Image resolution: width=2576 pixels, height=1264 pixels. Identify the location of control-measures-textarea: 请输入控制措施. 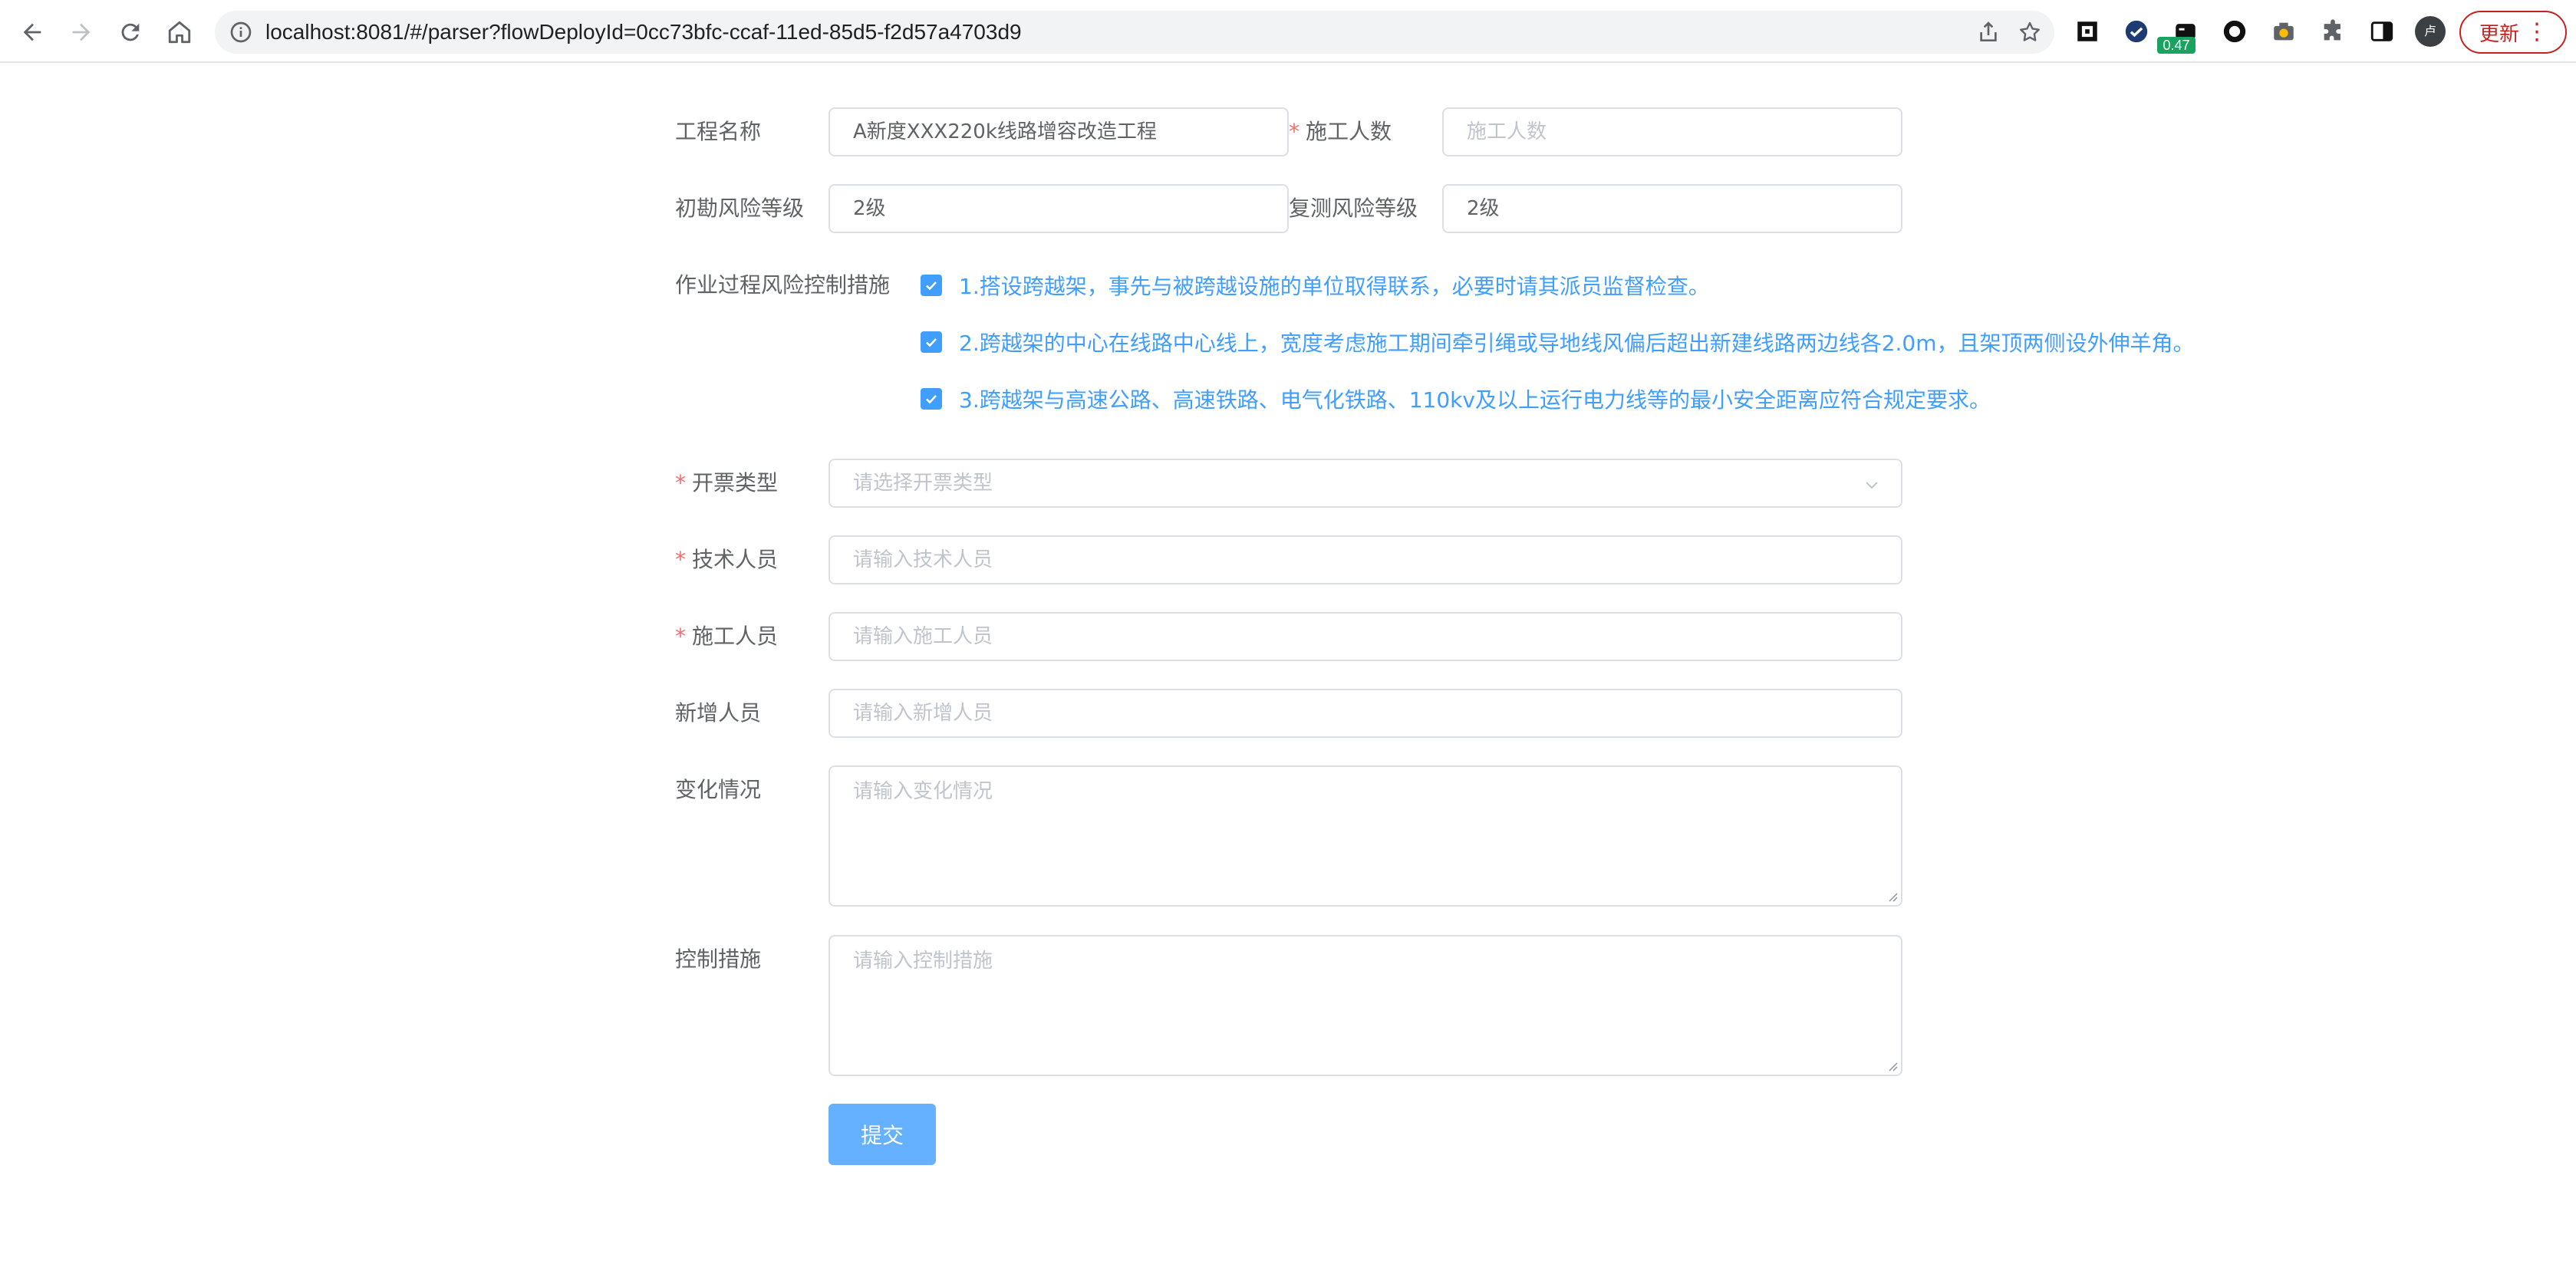
(1365, 1005).